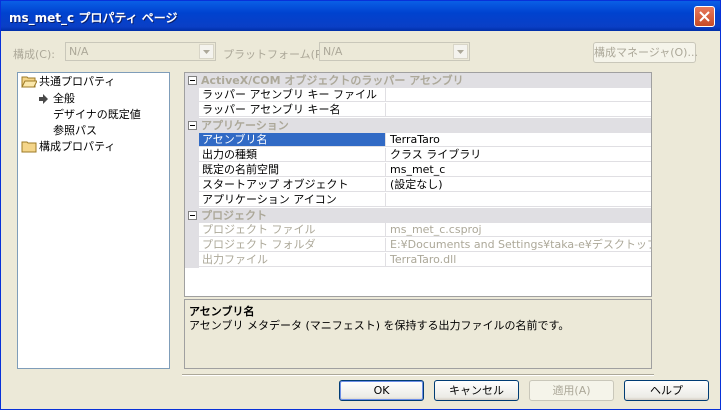 This screenshot has width=721, height=410. I want to click on category-application: アプリケーション, so click(418, 125).